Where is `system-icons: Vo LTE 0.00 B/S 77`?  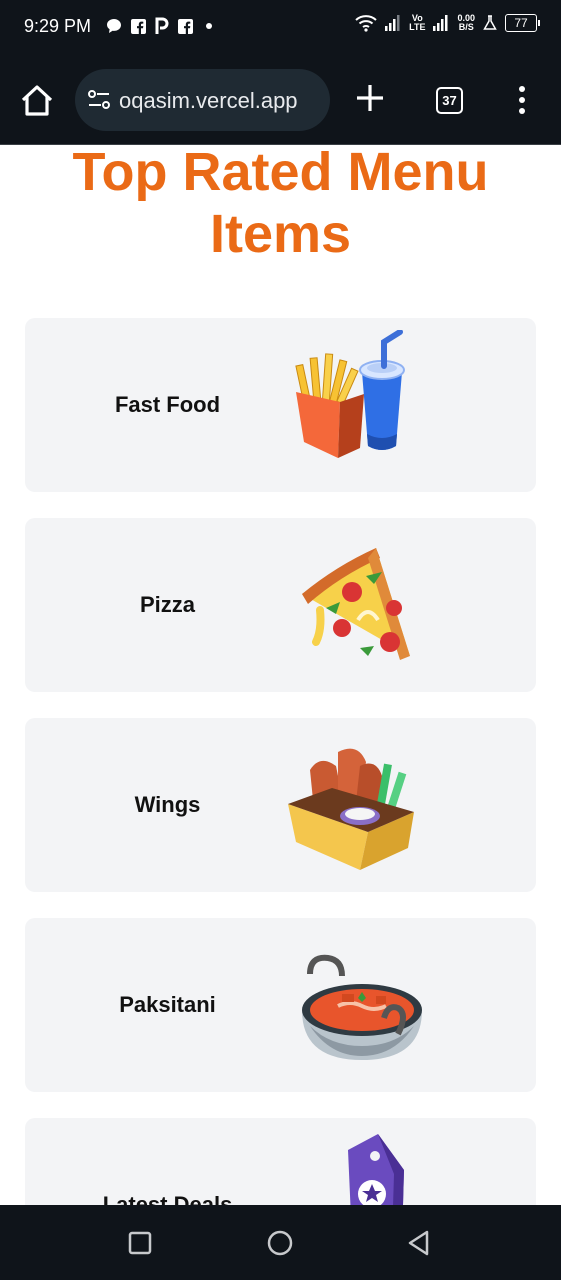 system-icons: Vo LTE 0.00 B/S 77 is located at coordinates (447, 23).